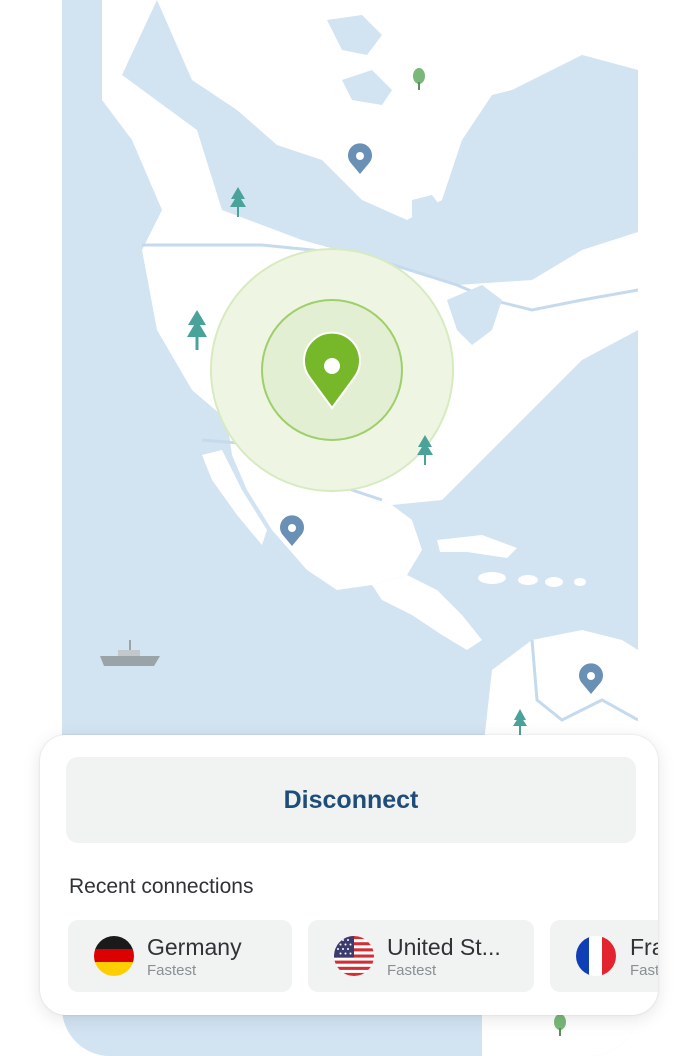 Image resolution: width=698 pixels, height=1056 pixels. What do you see at coordinates (644, 947) in the screenshot?
I see `connection-country: Fra` at bounding box center [644, 947].